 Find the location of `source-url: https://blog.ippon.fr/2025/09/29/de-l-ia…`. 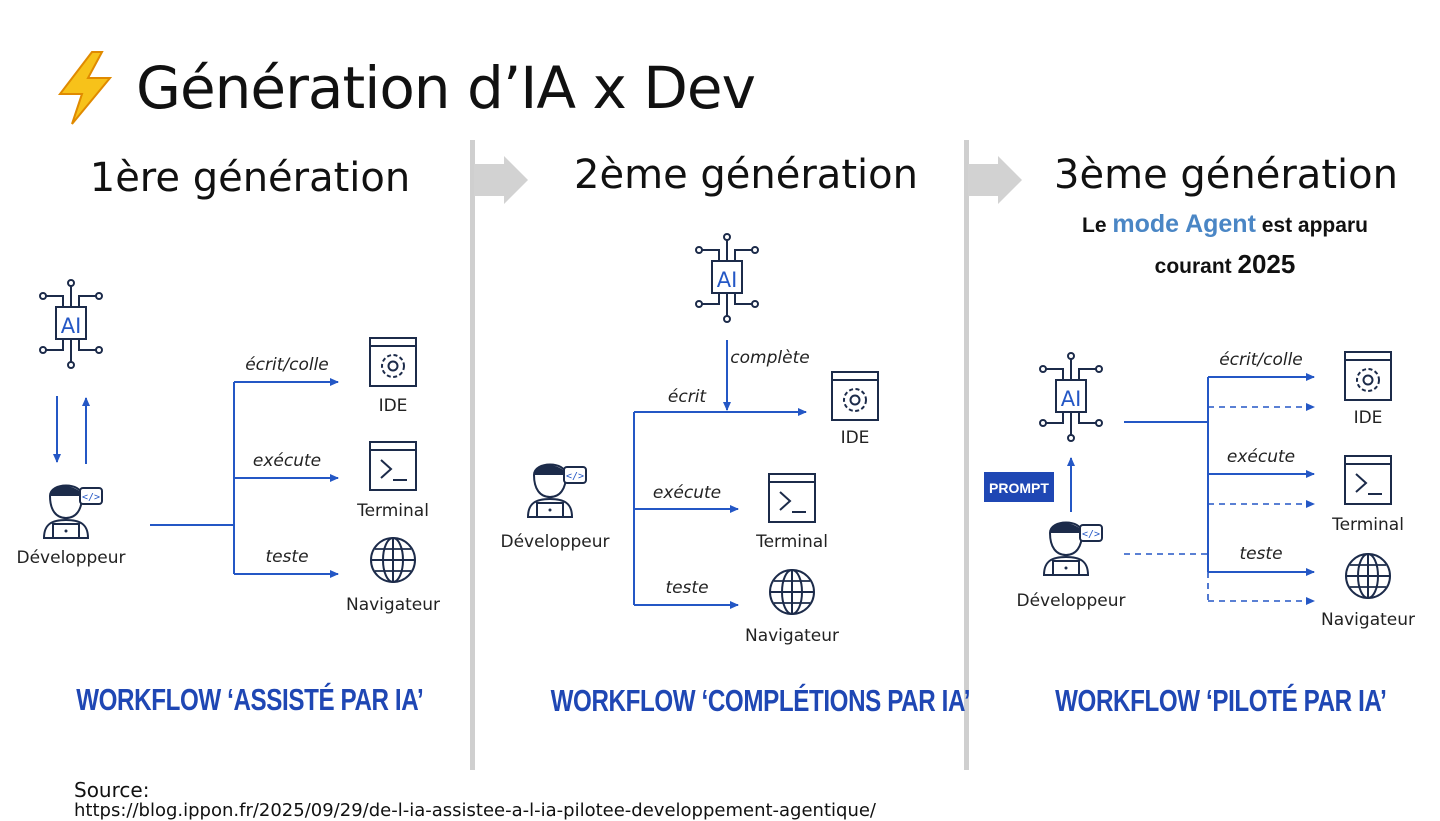

source-url: https://blog.ippon.fr/2025/09/29/de-l-ia… is located at coordinates (475, 810).